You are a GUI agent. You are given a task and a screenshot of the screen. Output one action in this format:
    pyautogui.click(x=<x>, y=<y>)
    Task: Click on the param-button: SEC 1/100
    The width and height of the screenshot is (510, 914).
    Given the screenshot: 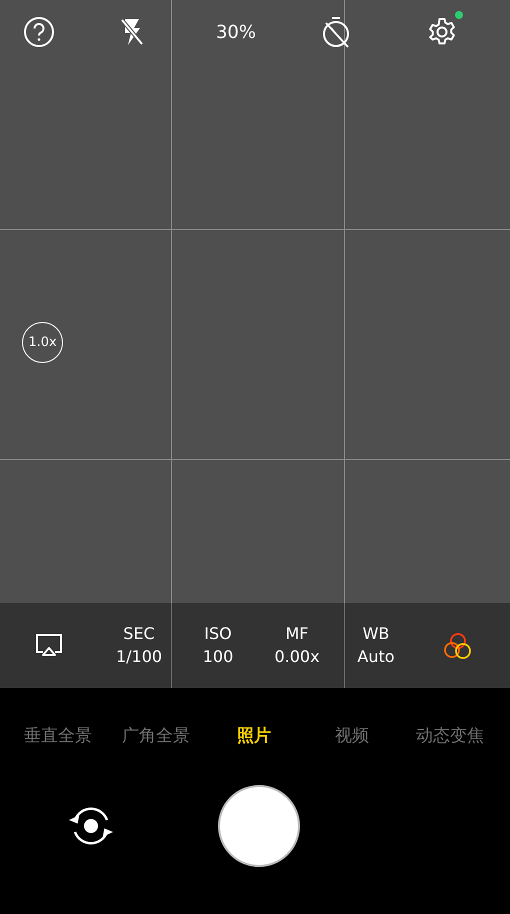 What is the action you would take?
    pyautogui.click(x=139, y=645)
    